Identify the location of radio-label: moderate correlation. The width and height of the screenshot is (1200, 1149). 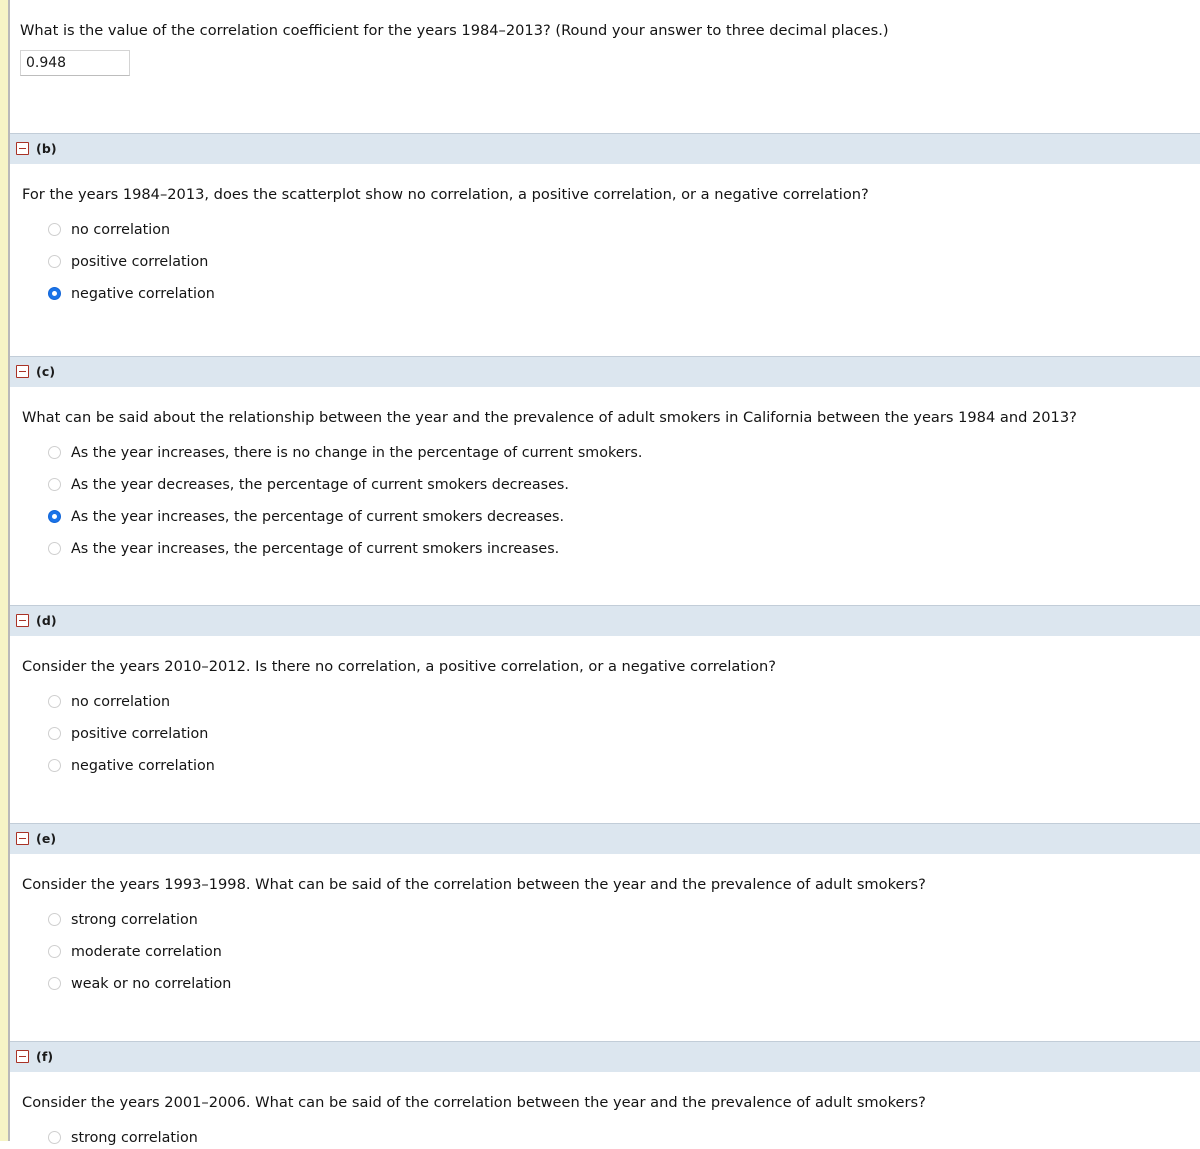
(146, 951).